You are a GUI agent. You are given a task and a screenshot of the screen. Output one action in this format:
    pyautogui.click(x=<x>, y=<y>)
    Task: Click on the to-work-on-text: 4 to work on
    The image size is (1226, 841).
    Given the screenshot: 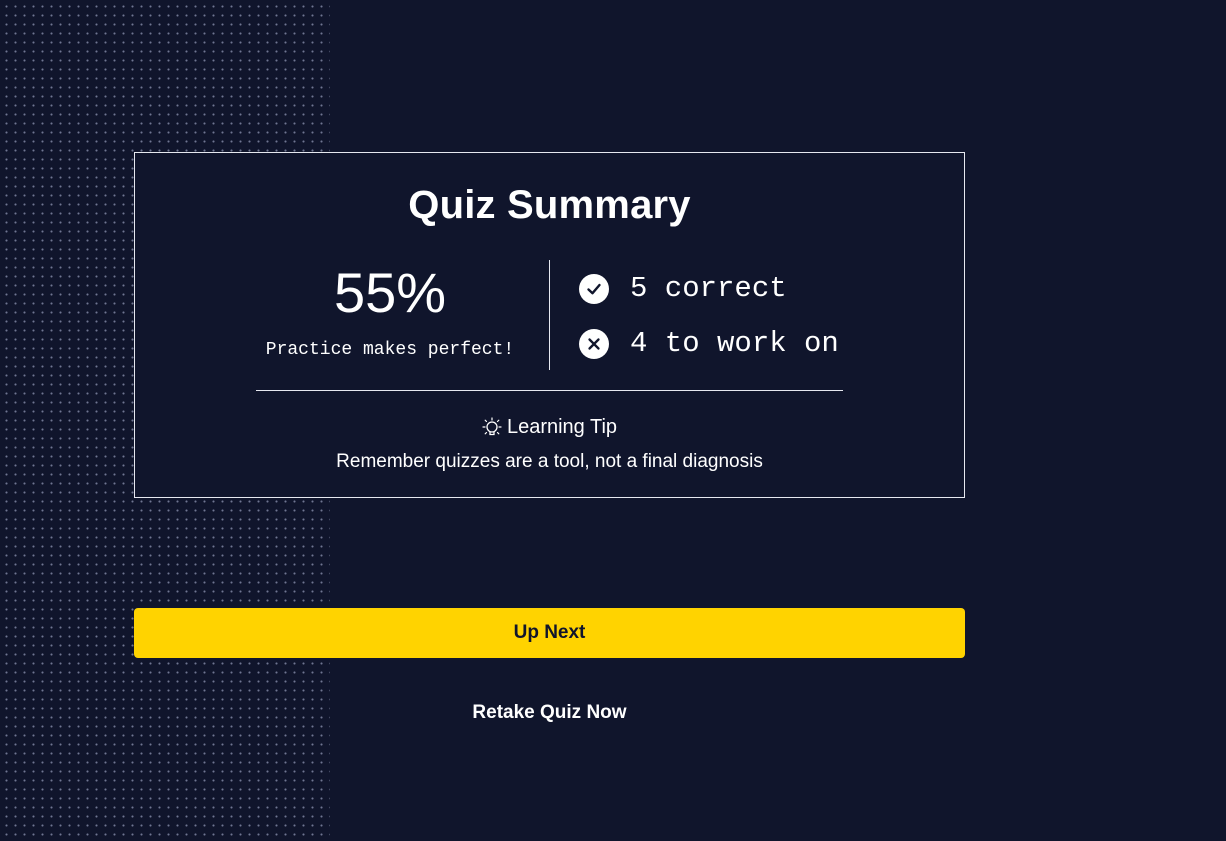 What is the action you would take?
    pyautogui.click(x=734, y=343)
    